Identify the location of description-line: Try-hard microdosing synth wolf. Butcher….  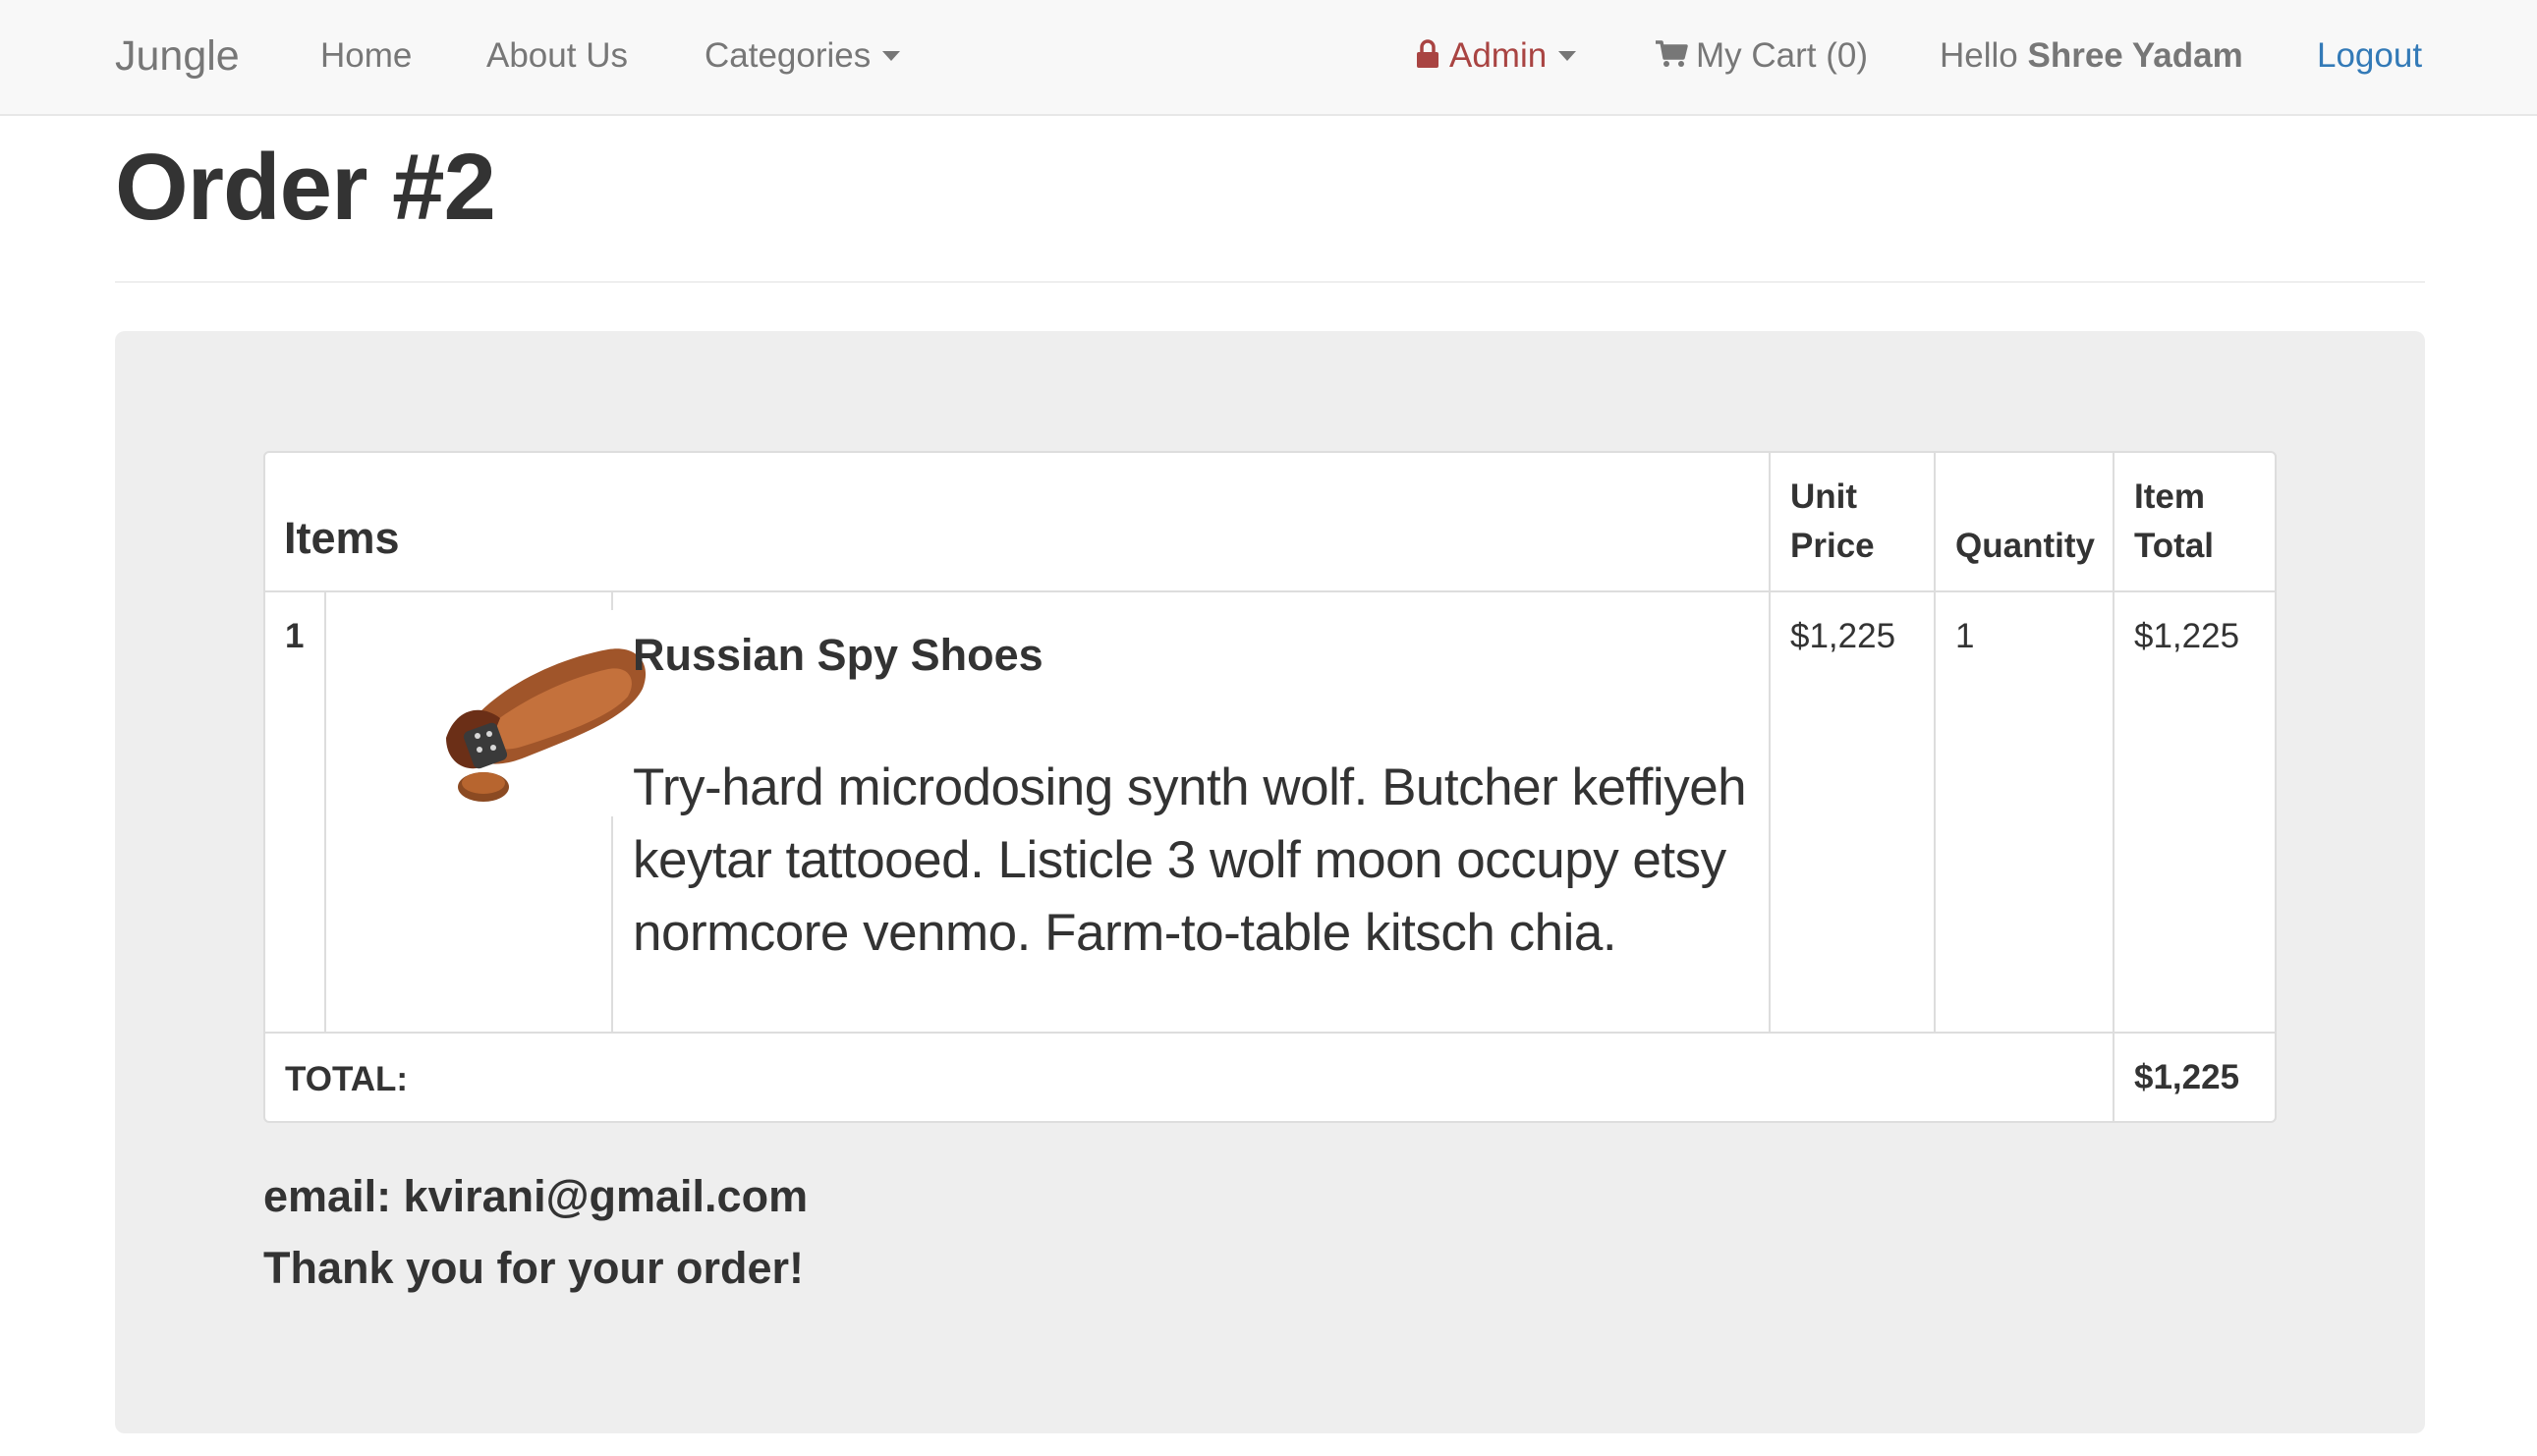
(1190, 787).